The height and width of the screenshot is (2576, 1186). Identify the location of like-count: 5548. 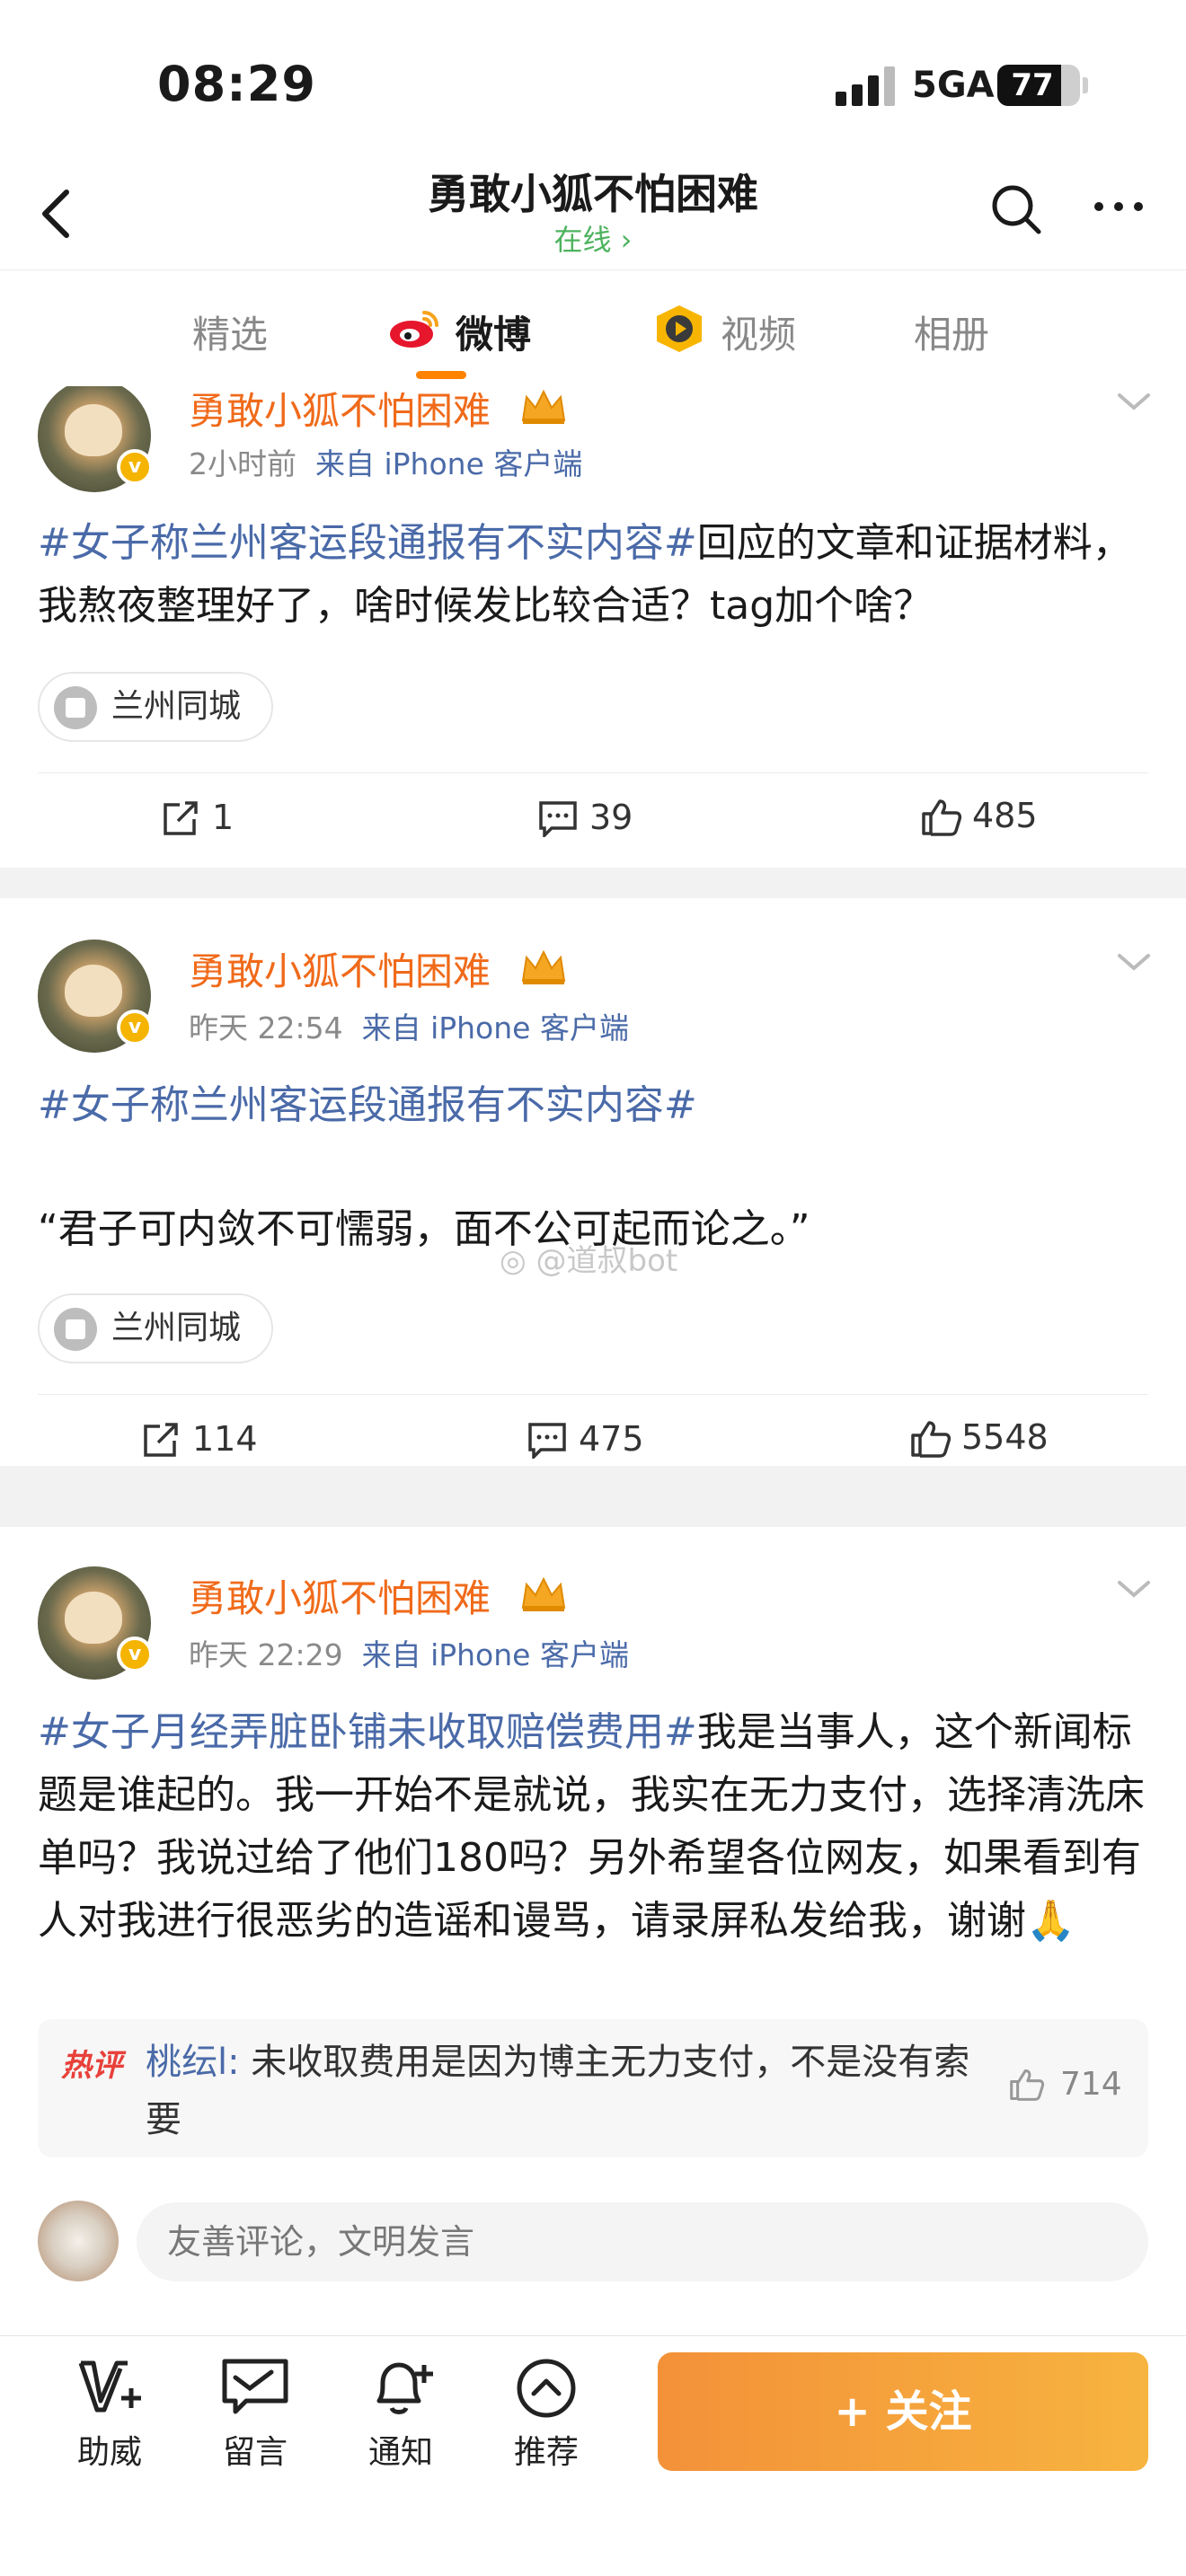
(1005, 1437).